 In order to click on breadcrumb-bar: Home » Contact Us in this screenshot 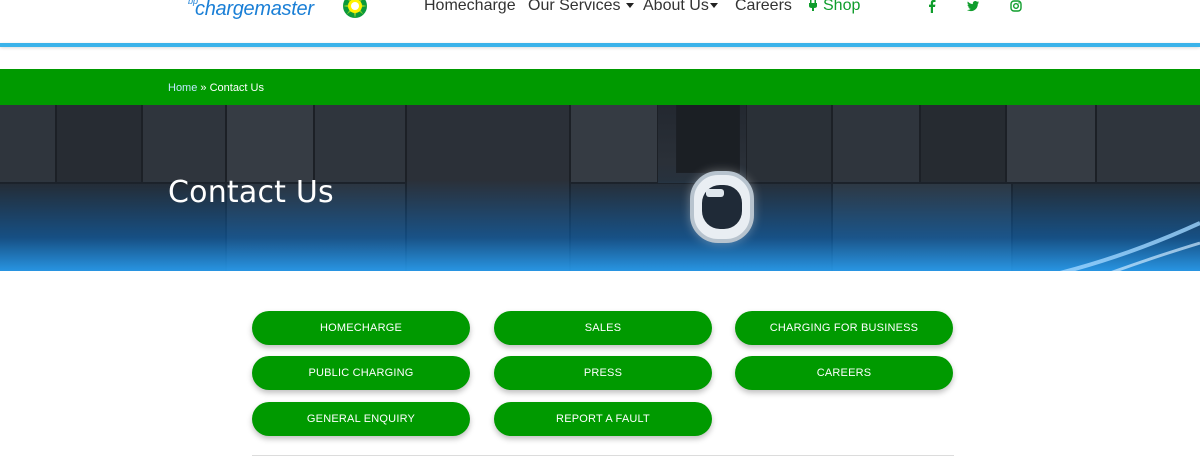, I will do `click(600, 87)`.